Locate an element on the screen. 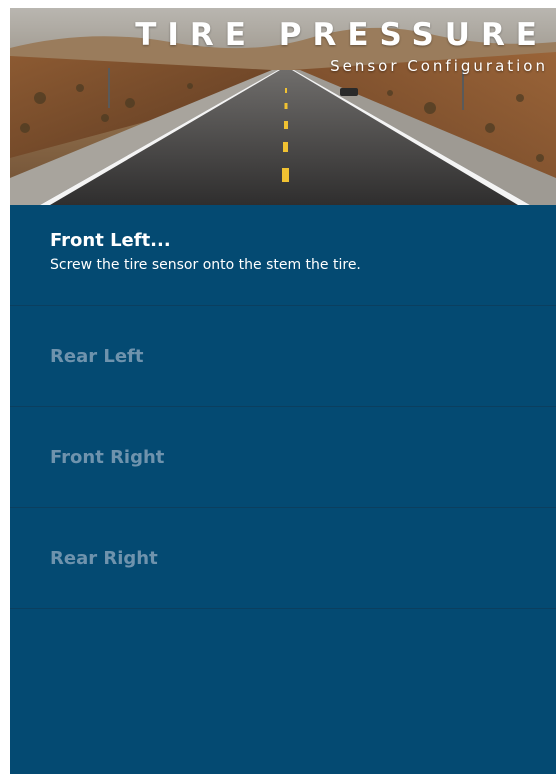  sensor-label: Rear Right is located at coordinates (104, 558).